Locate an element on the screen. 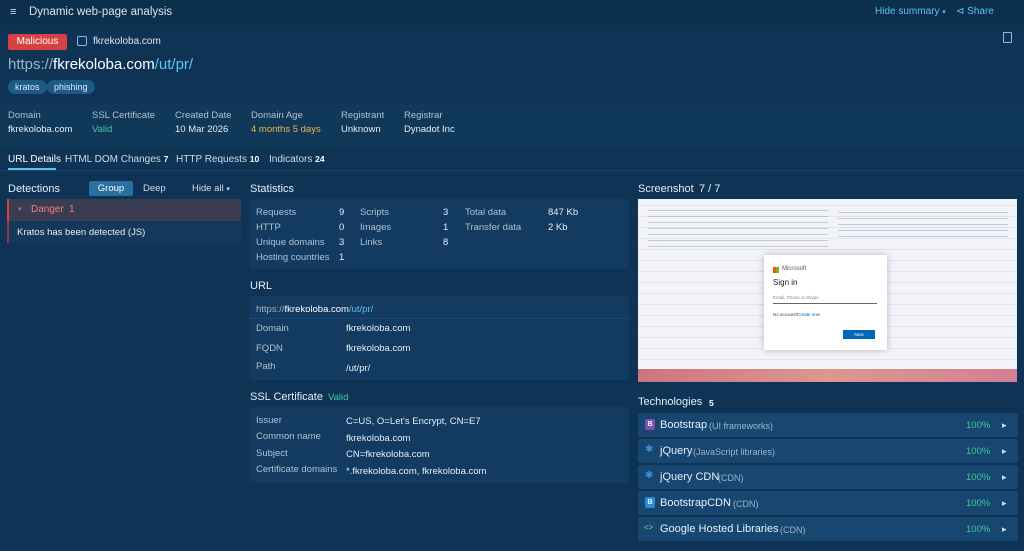  info-created-label: Created Date is located at coordinates (203, 115).